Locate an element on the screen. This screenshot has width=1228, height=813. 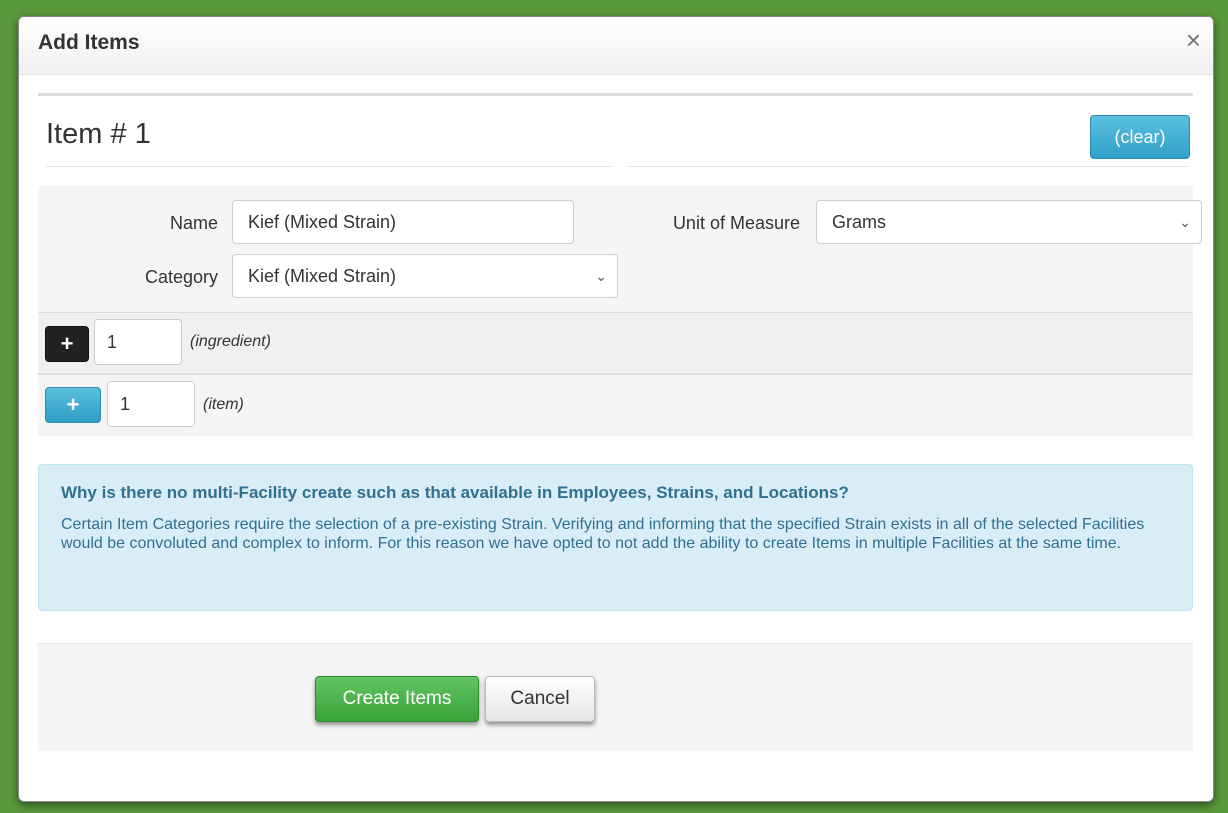
unit-of-measure-select: Grams ⌄ is located at coordinates (1009, 222).